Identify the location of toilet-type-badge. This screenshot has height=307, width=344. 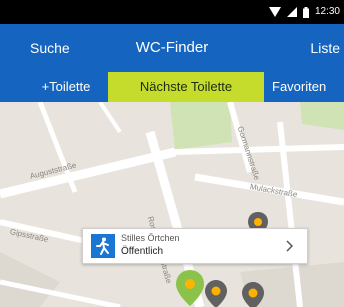
(103, 246).